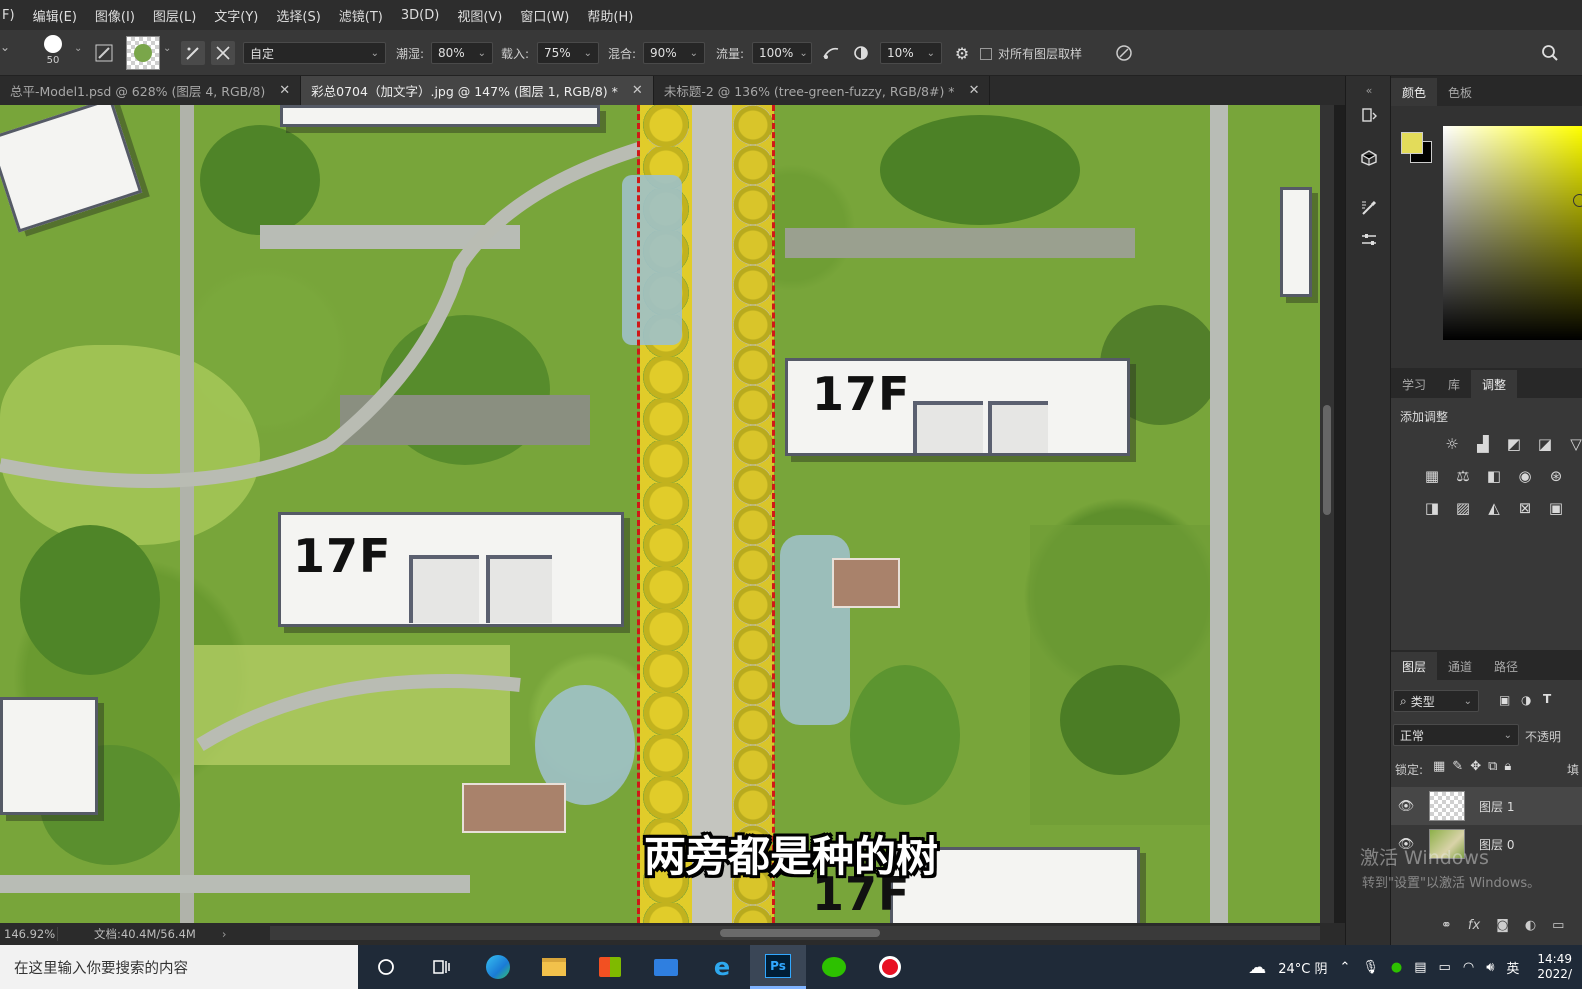  What do you see at coordinates (1573, 444) in the screenshot?
I see `vibrance-icon: ▽` at bounding box center [1573, 444].